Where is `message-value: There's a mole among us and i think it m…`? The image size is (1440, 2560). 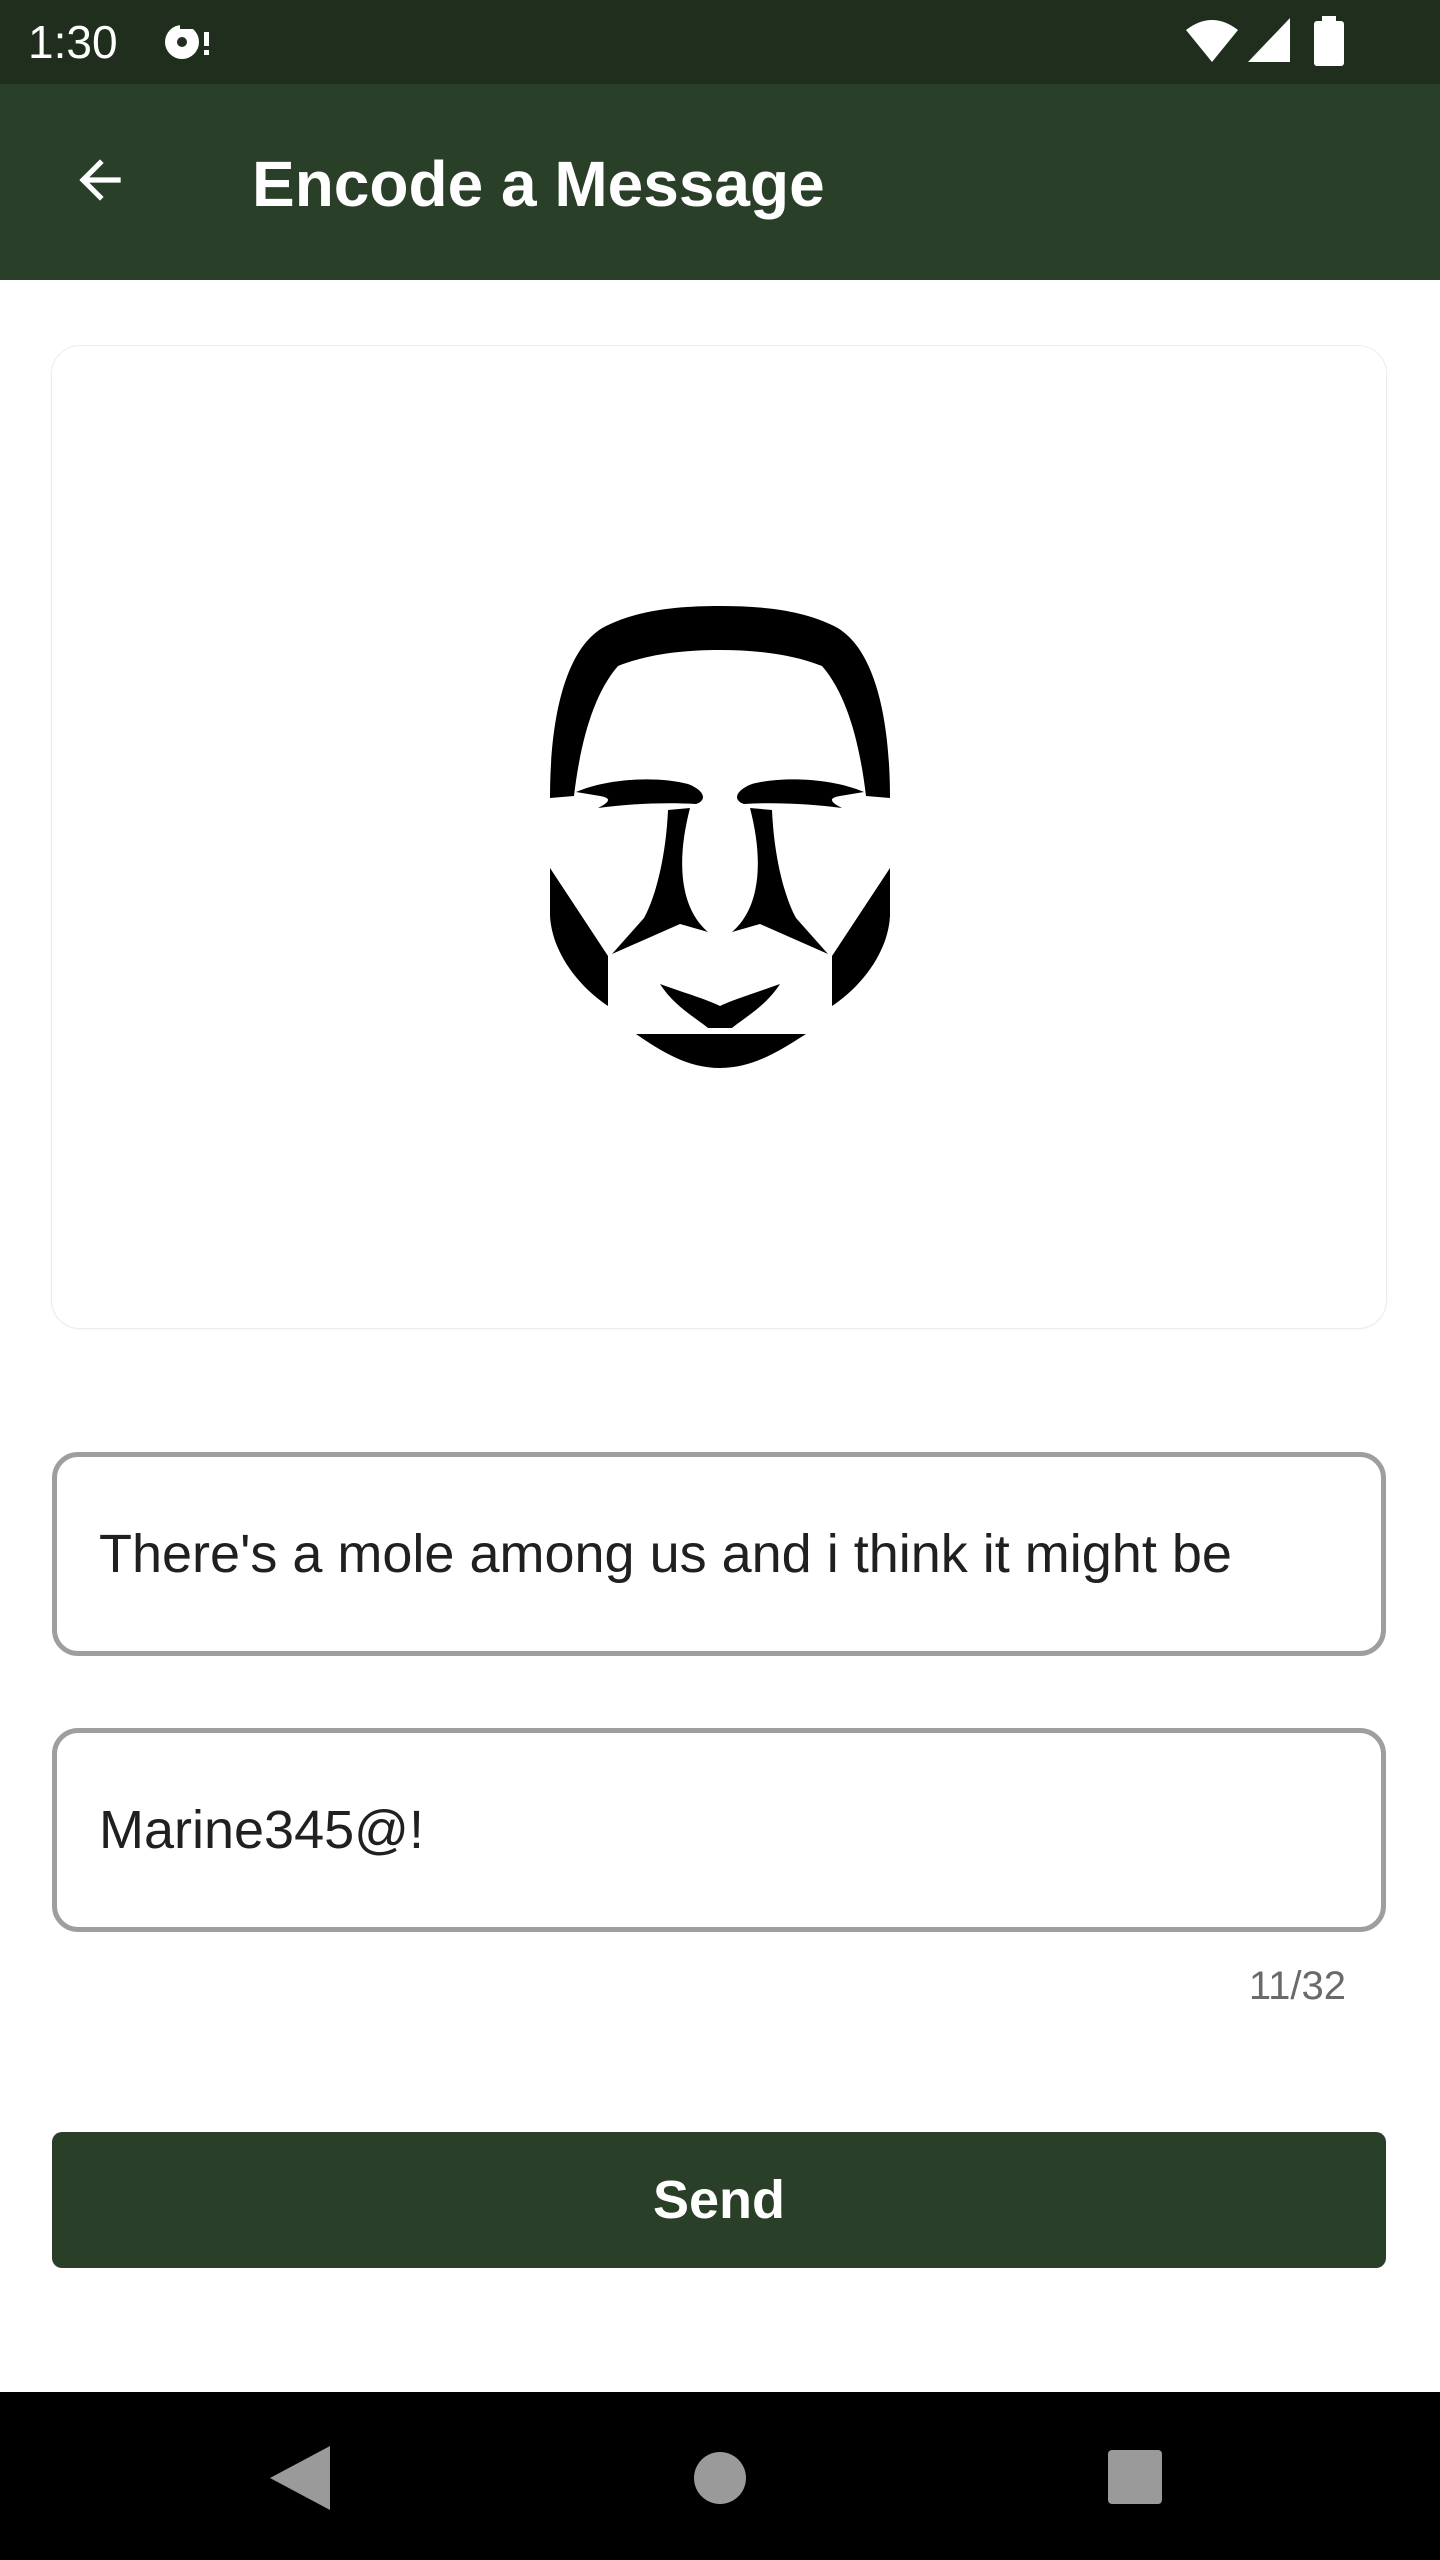 message-value: There's a mole among us and i think it m… is located at coordinates (665, 1554).